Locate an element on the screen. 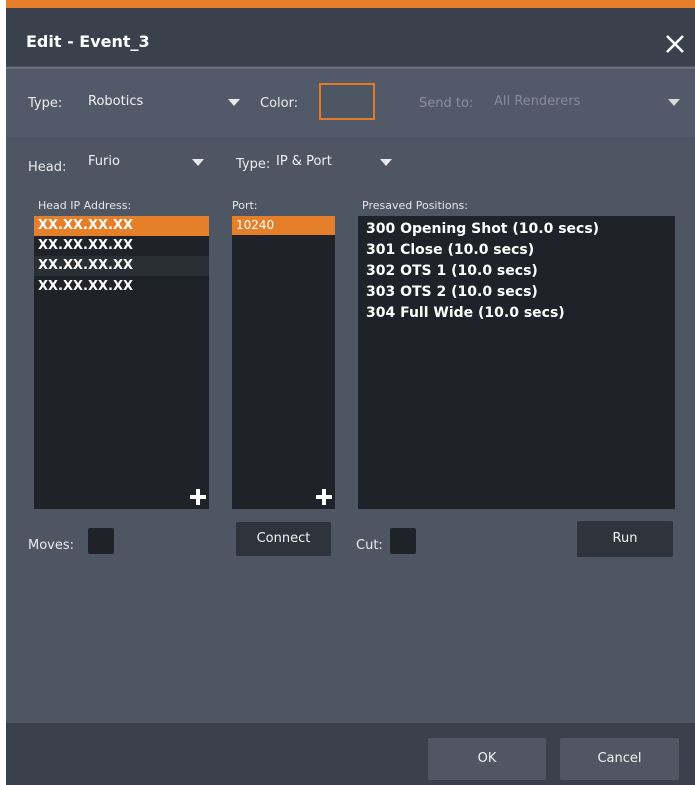 The width and height of the screenshot is (695, 785). head-type-select-value: IP & Port is located at coordinates (304, 161).